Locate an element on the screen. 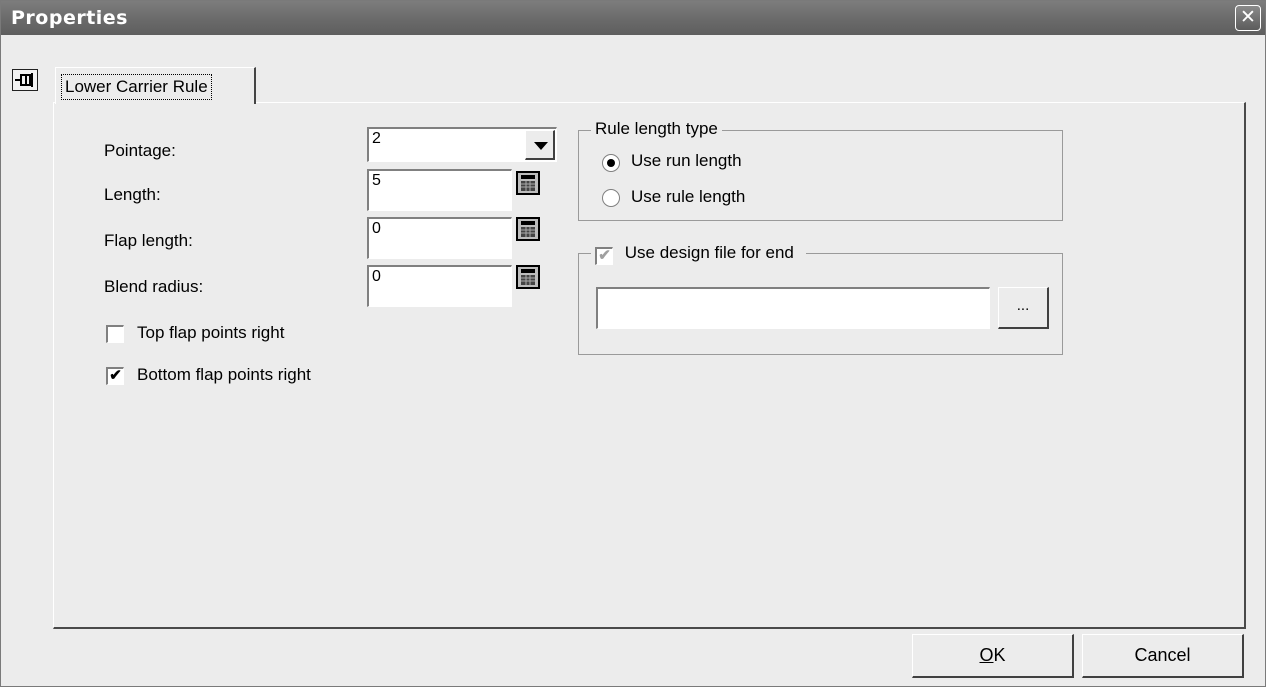 This screenshot has height=687, width=1266. length-label: Length: is located at coordinates (132, 194).